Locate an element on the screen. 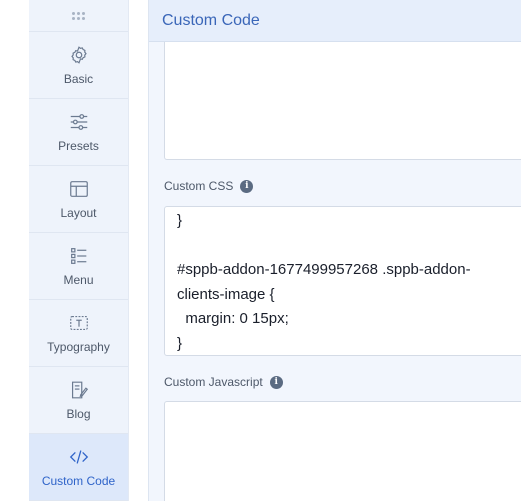  custom-js-editor is located at coordinates (342, 451).